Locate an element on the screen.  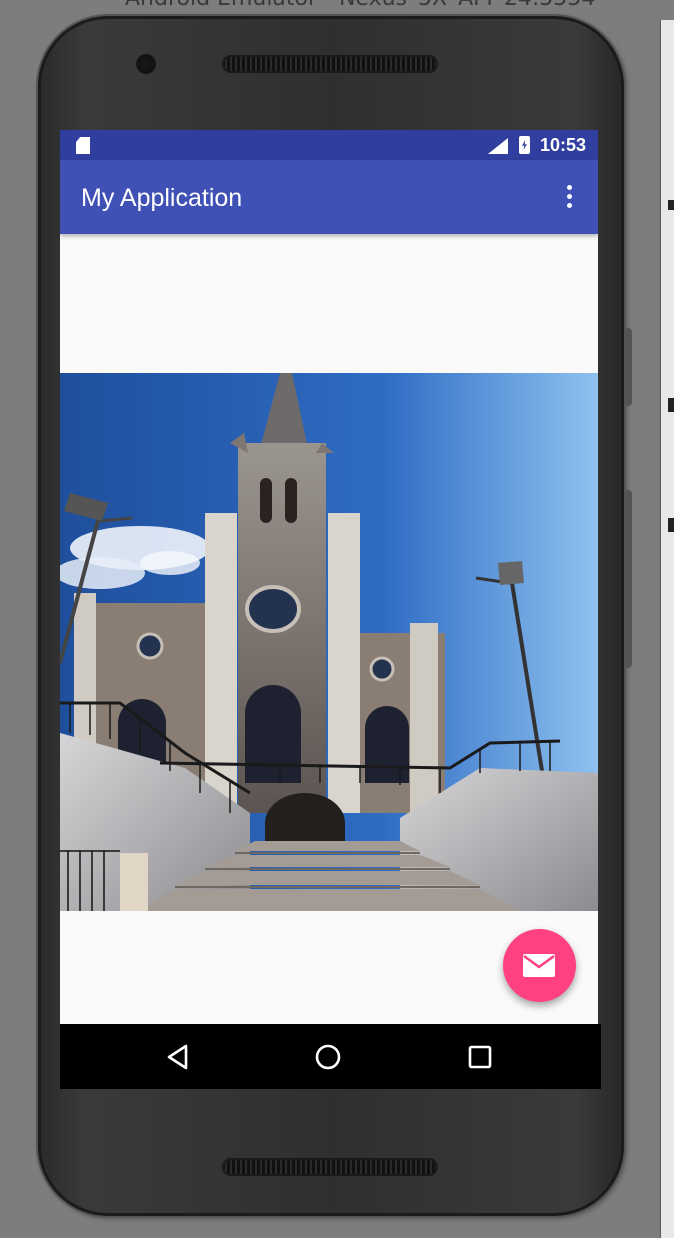
status-clock: 10:53 is located at coordinates (563, 145).